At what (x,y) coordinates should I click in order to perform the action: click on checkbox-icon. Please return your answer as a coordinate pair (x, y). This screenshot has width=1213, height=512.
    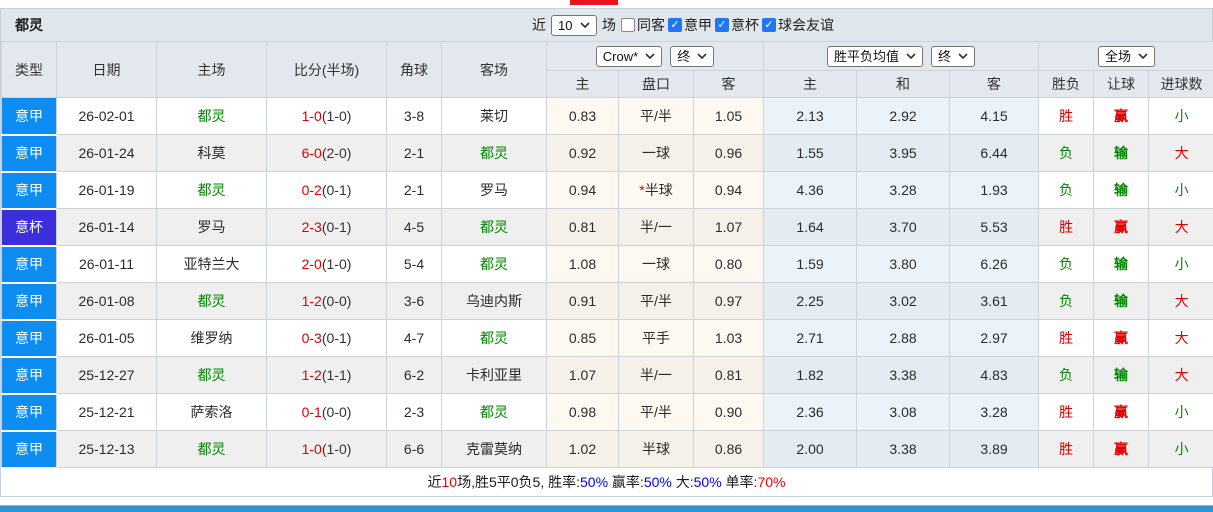
    Looking at the image, I should click on (628, 25).